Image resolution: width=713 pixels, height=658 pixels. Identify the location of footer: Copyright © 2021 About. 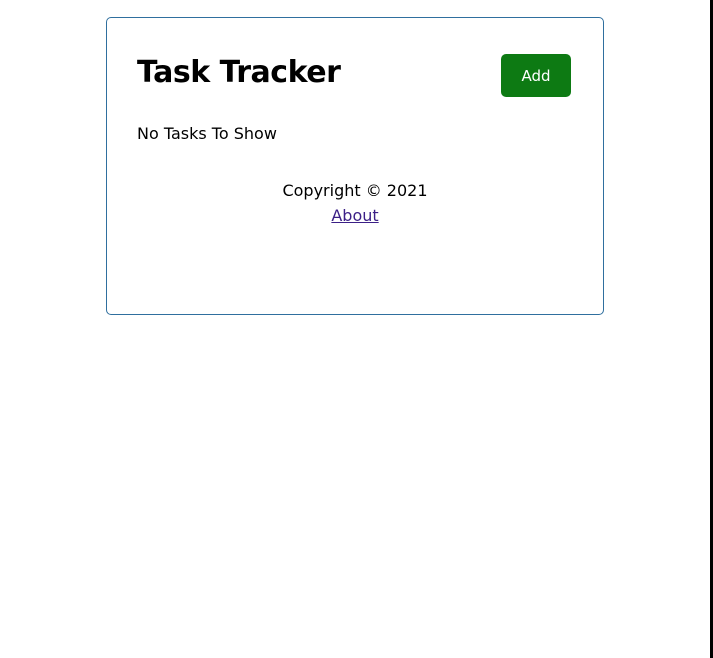
(355, 203).